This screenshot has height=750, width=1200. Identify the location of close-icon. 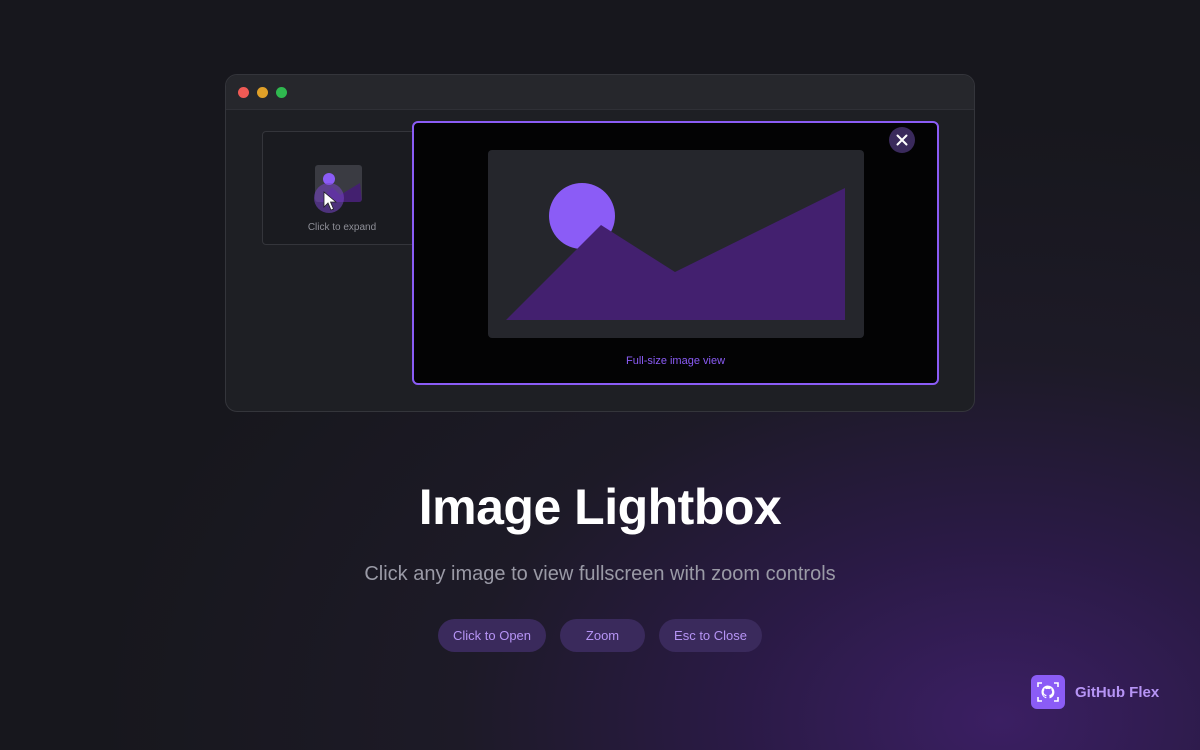
(902, 140).